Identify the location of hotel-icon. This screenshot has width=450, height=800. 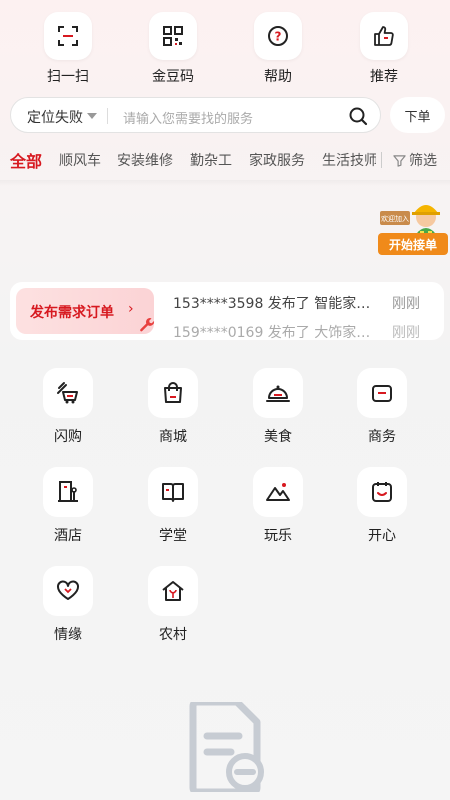
(68, 491).